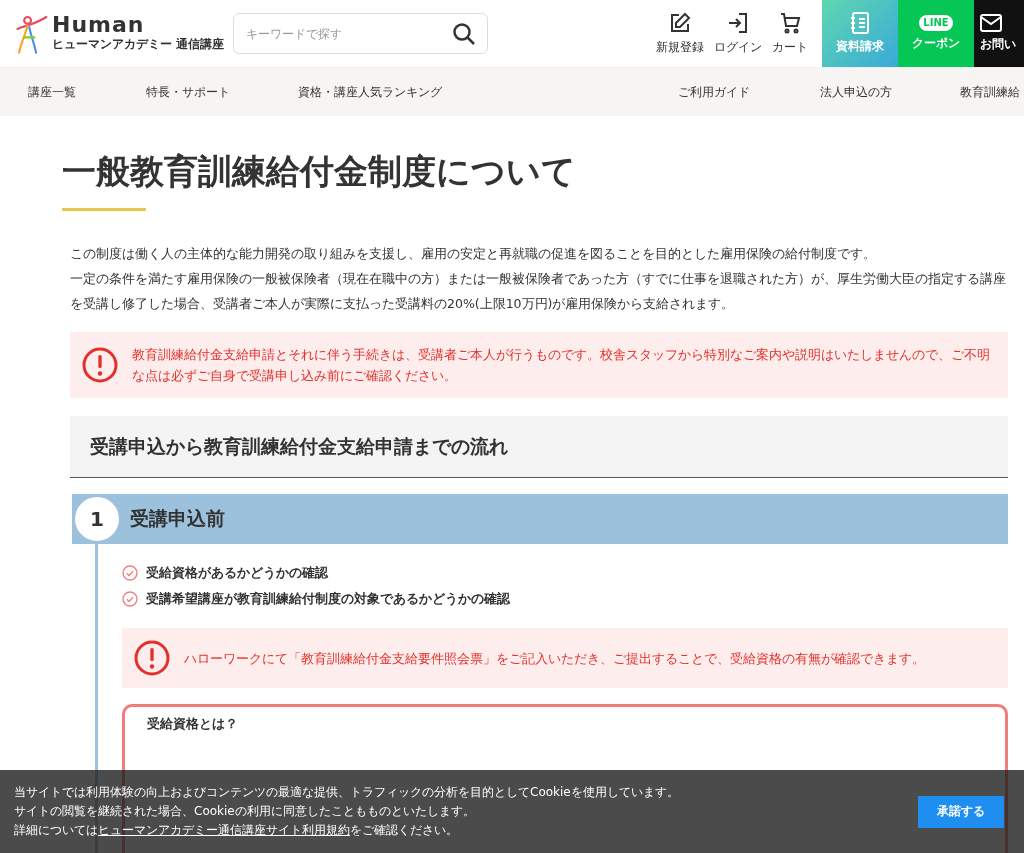 Image resolution: width=1024 pixels, height=853 pixels. What do you see at coordinates (87, 92) in the screenshot?
I see `nav-link: 講座一覧` at bounding box center [87, 92].